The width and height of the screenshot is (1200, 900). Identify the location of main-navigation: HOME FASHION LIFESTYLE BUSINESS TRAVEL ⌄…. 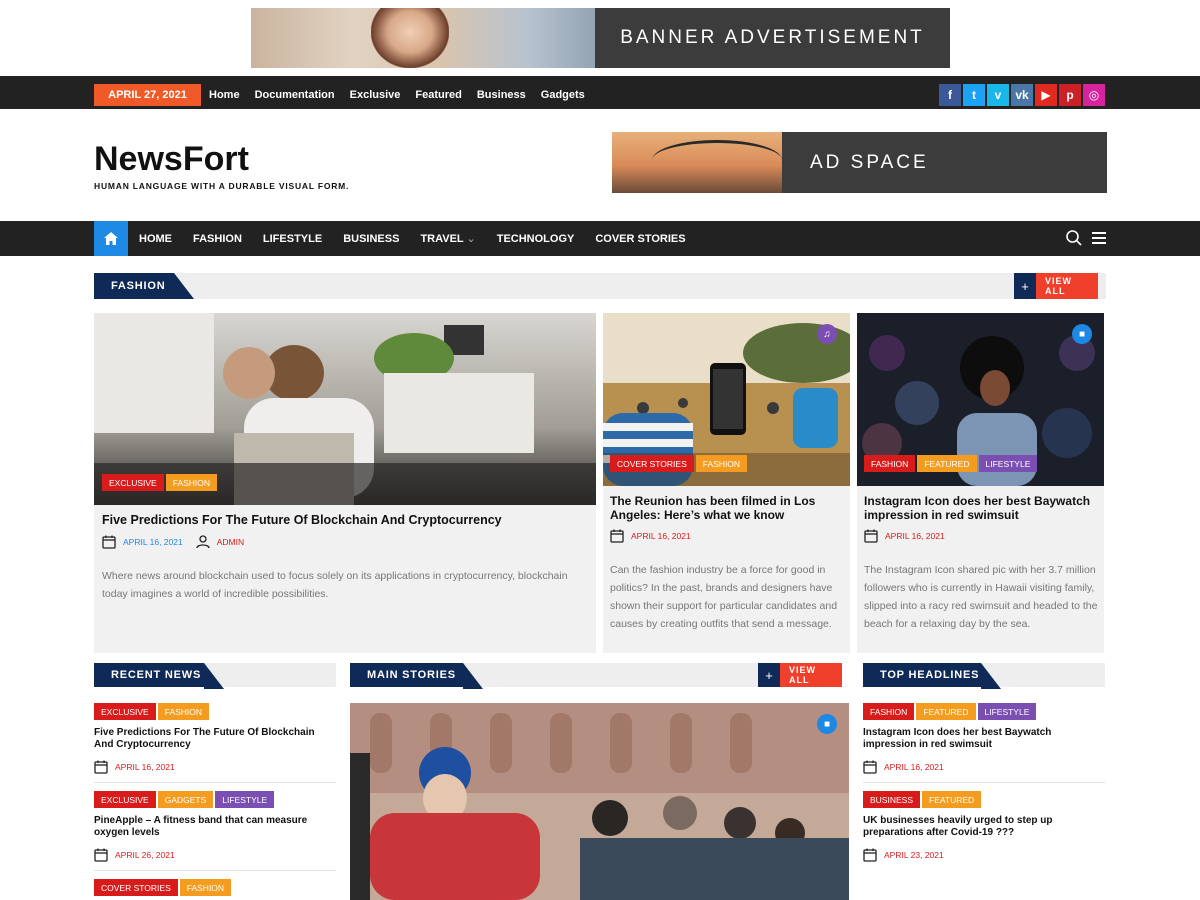
(600, 238).